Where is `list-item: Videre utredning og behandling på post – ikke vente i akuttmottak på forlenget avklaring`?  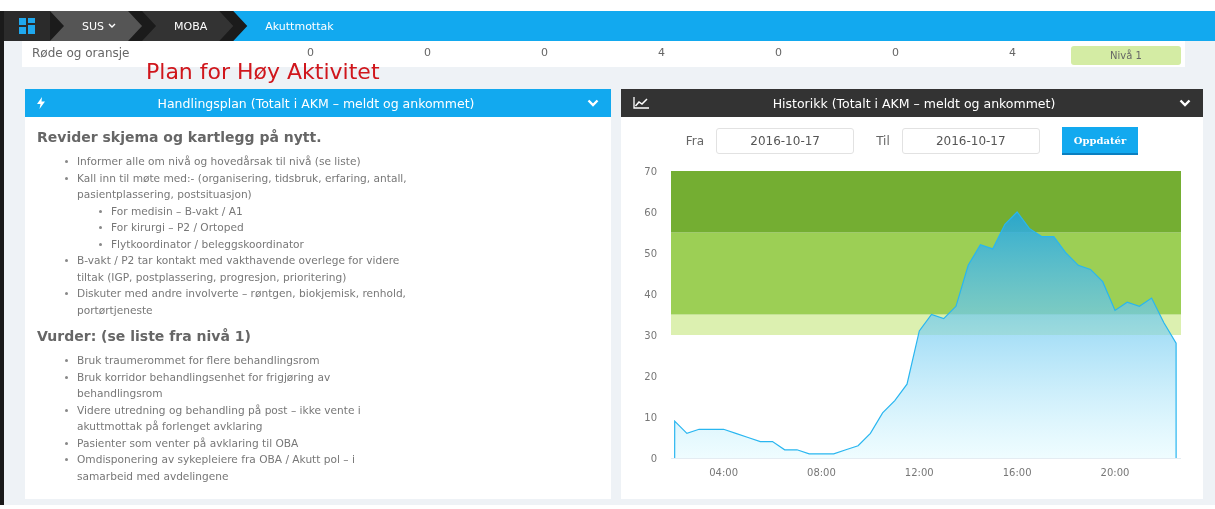 list-item: Videre utredning og behandling på post – ikke vente i akuttmottak på forlenget avklaring is located at coordinates (242, 418).